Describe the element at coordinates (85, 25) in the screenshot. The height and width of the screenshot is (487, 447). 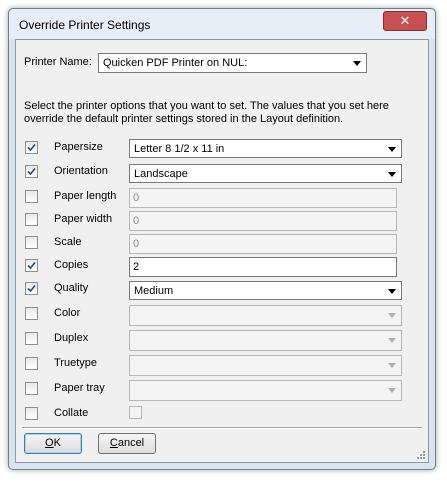
I see `window-title: Override Printer Settings` at that location.